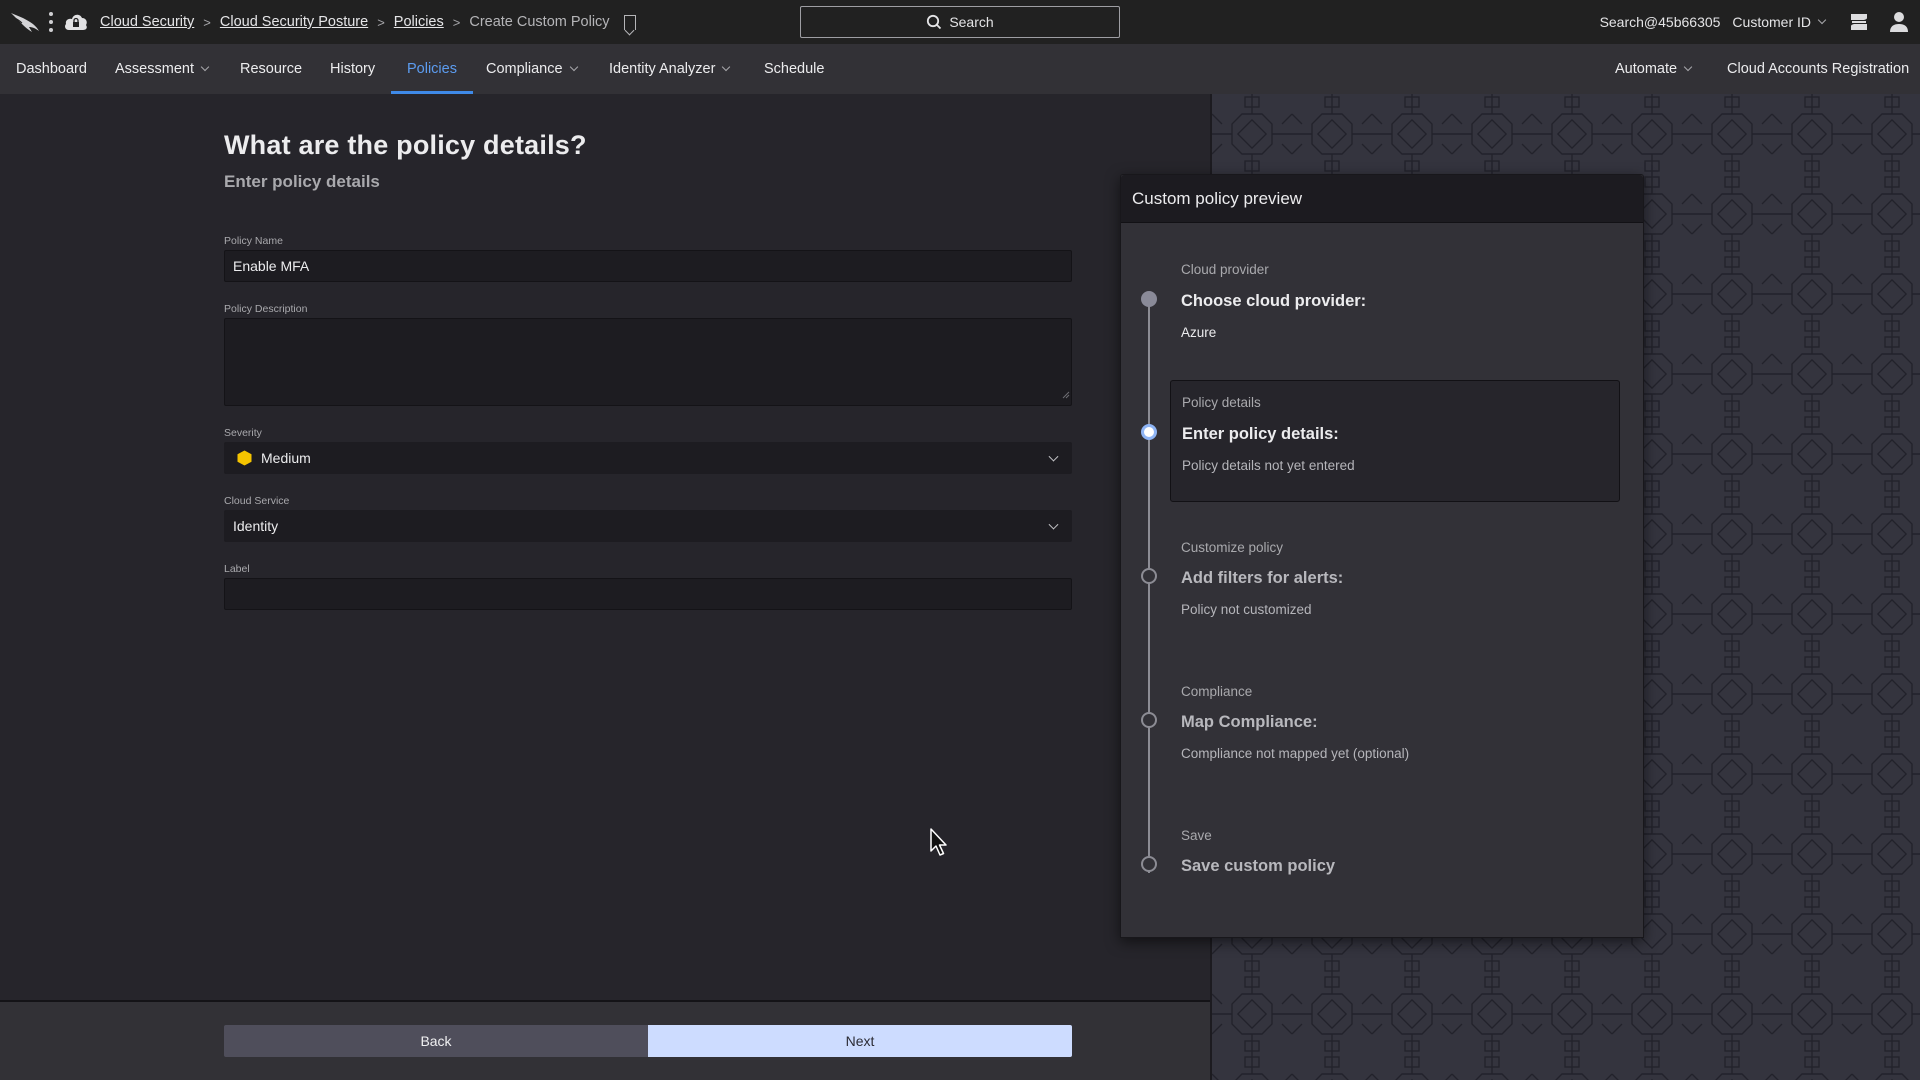 This screenshot has height=1080, width=1920. I want to click on next-button: Next, so click(860, 1041).